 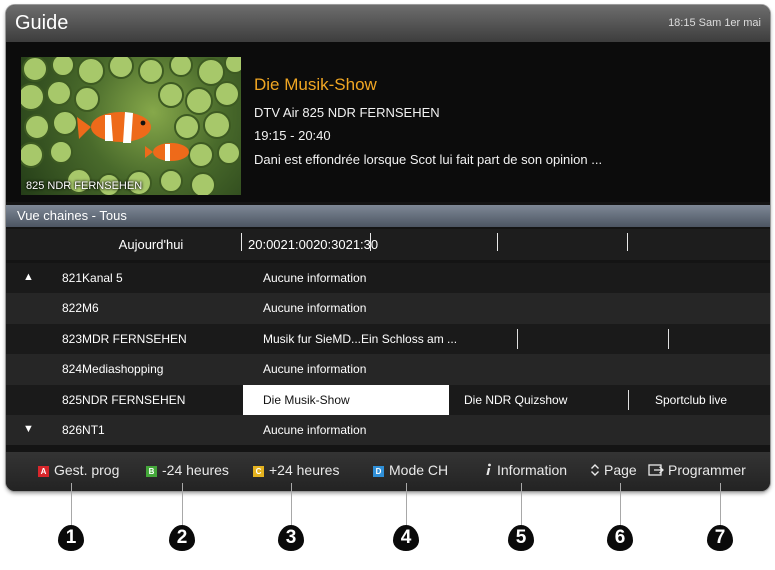 I want to click on callout-number: 1, so click(x=71, y=537).